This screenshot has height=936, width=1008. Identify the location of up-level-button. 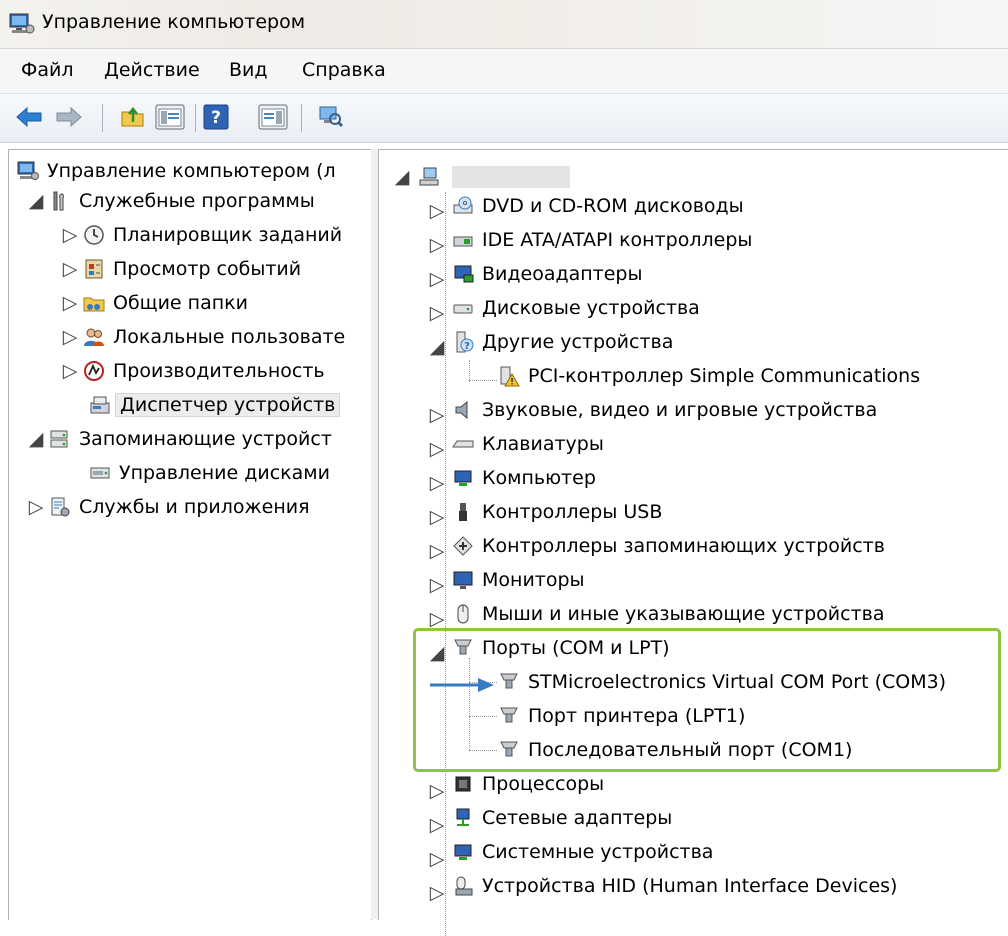
(133, 117).